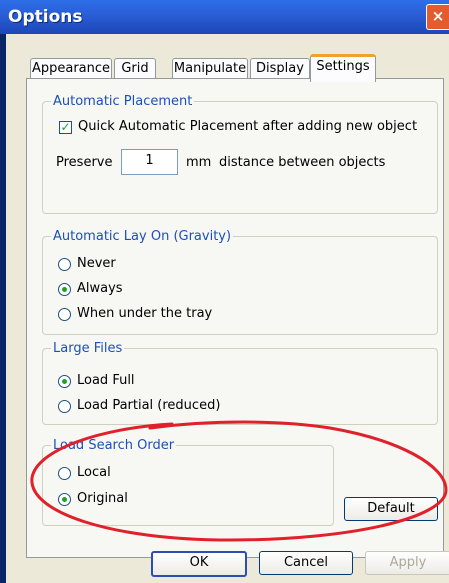 The height and width of the screenshot is (583, 449). I want to click on preserve-distance-input: 1, so click(149, 162).